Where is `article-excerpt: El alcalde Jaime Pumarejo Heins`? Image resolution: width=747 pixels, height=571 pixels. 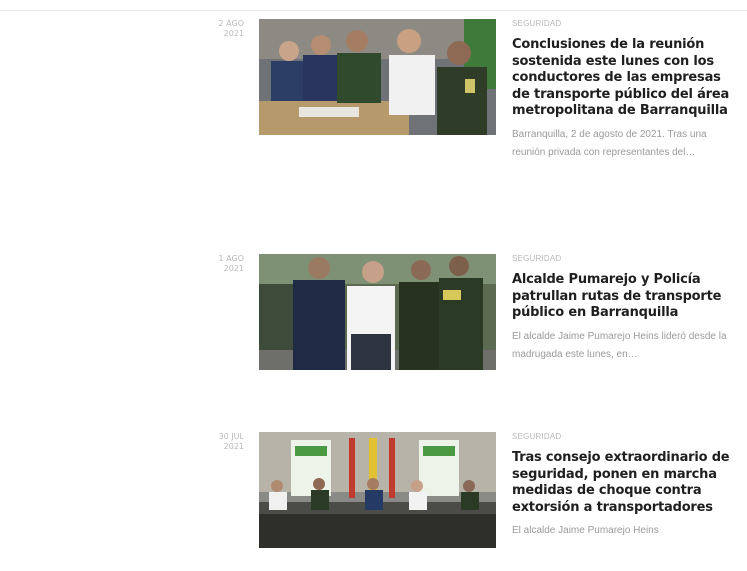 article-excerpt: El alcalde Jaime Pumarejo Heins is located at coordinates (585, 531).